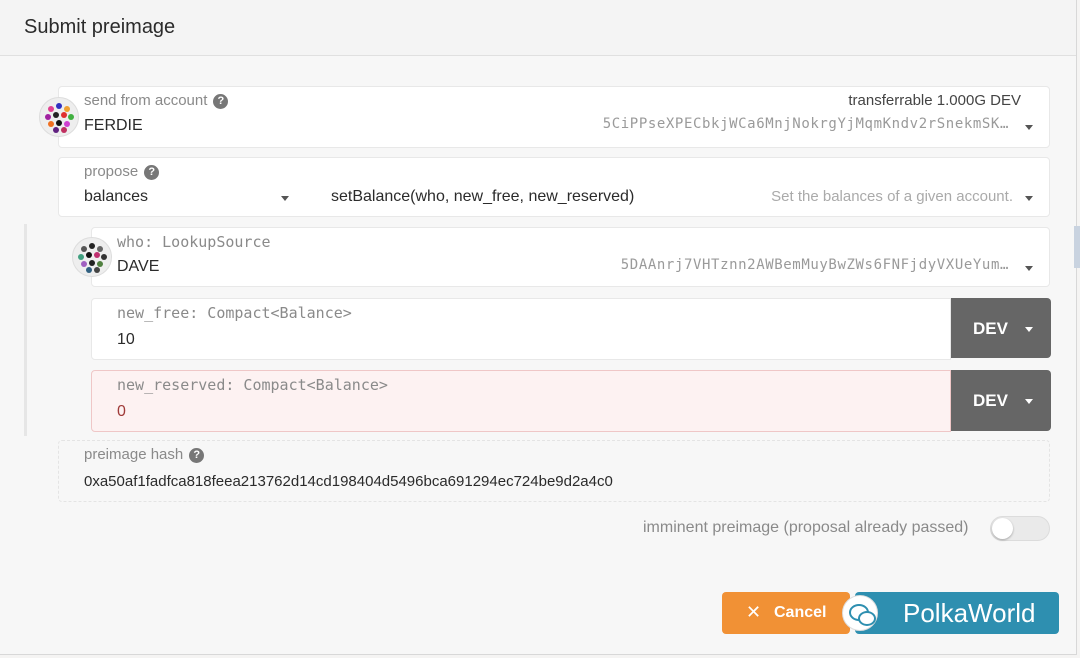 The height and width of the screenshot is (658, 1080). Describe the element at coordinates (800, 612) in the screenshot. I see `cancel-label: Cancel` at that location.